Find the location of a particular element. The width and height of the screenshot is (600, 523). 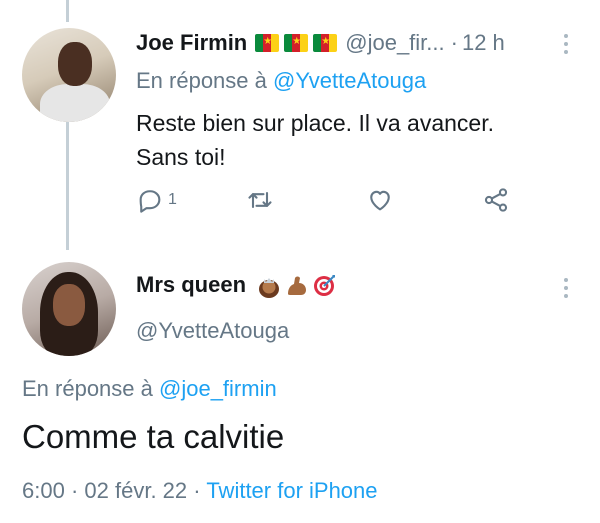

like-button is located at coordinates (380, 200).